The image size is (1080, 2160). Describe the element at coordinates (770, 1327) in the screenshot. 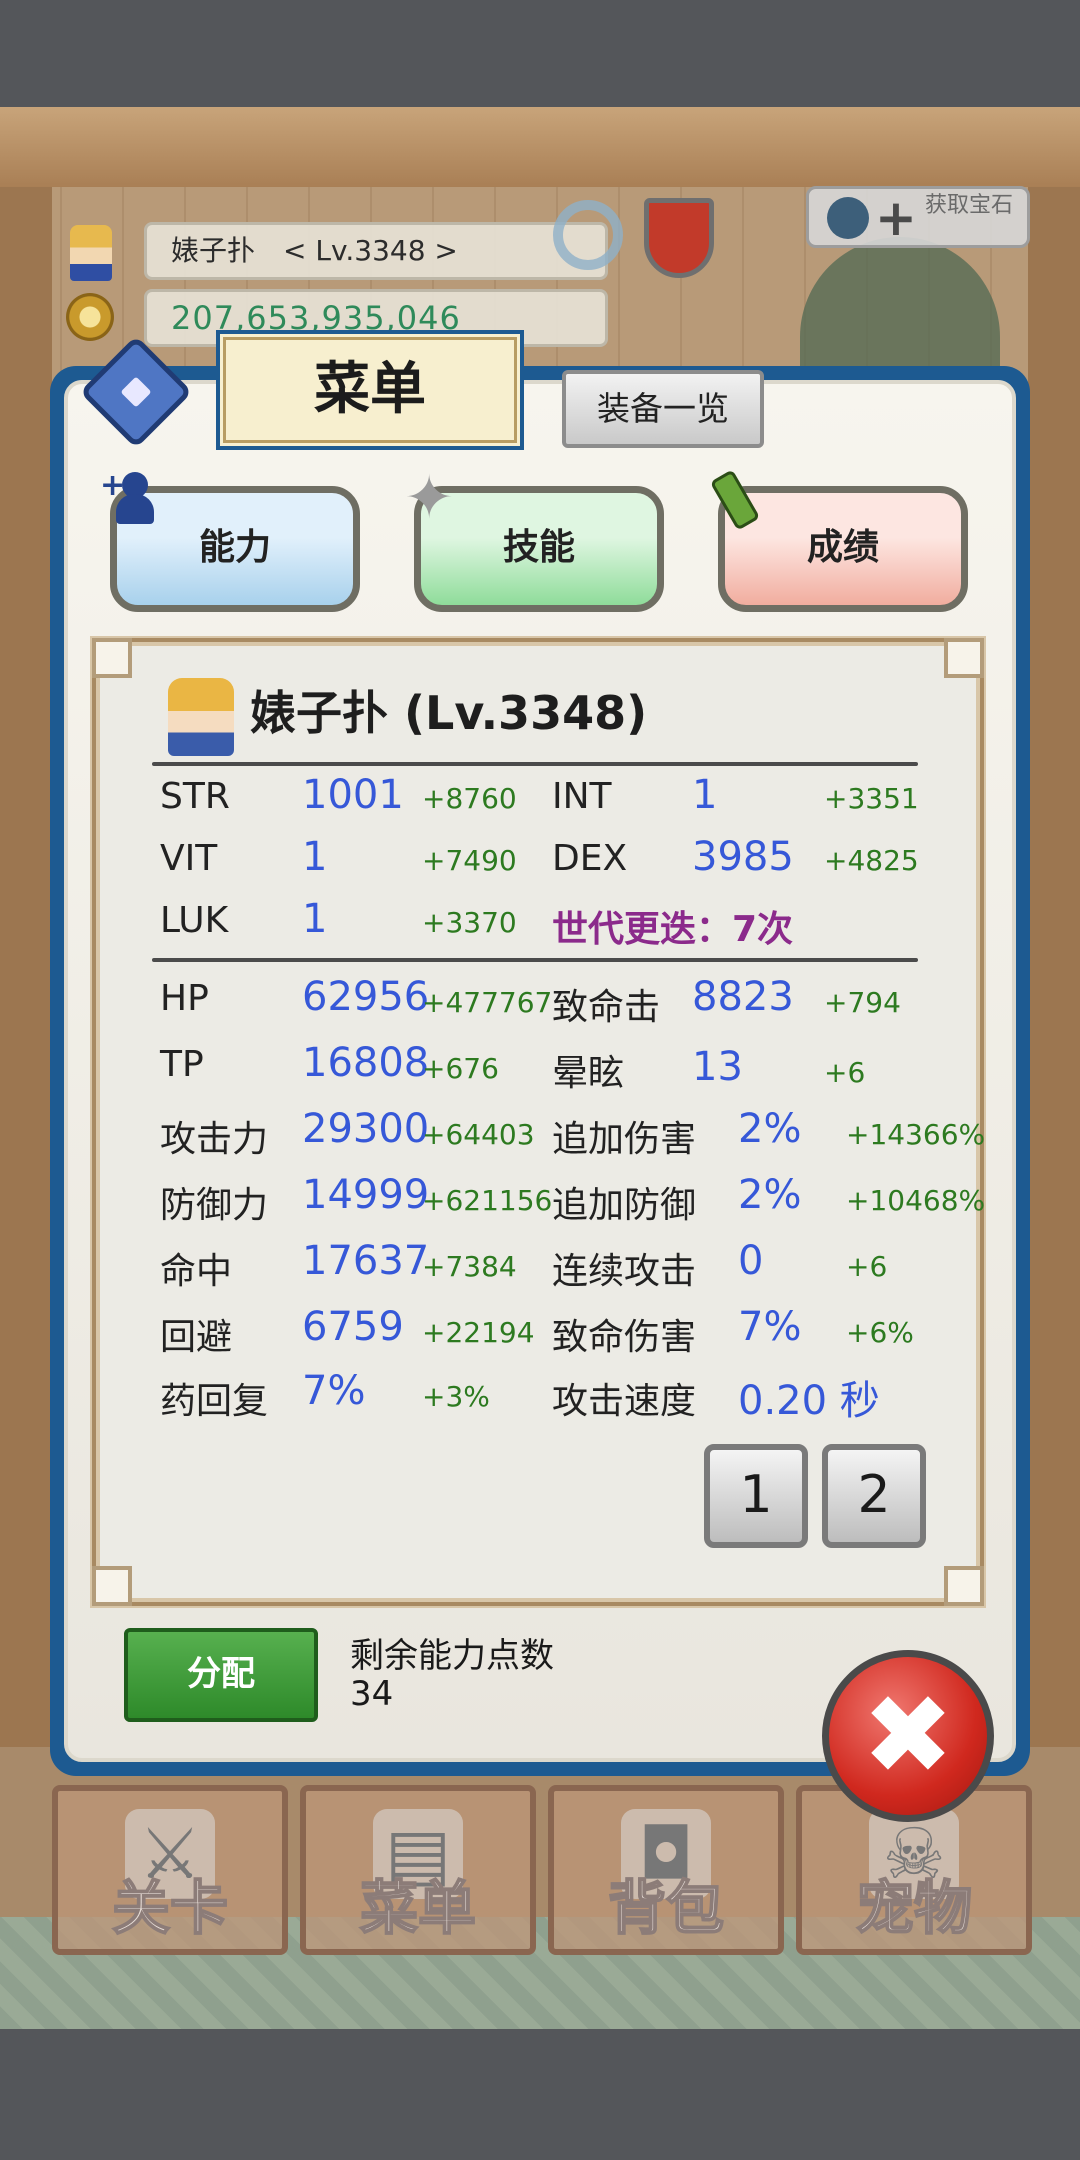

I see `stat-crit-dmg-value: 7%` at that location.